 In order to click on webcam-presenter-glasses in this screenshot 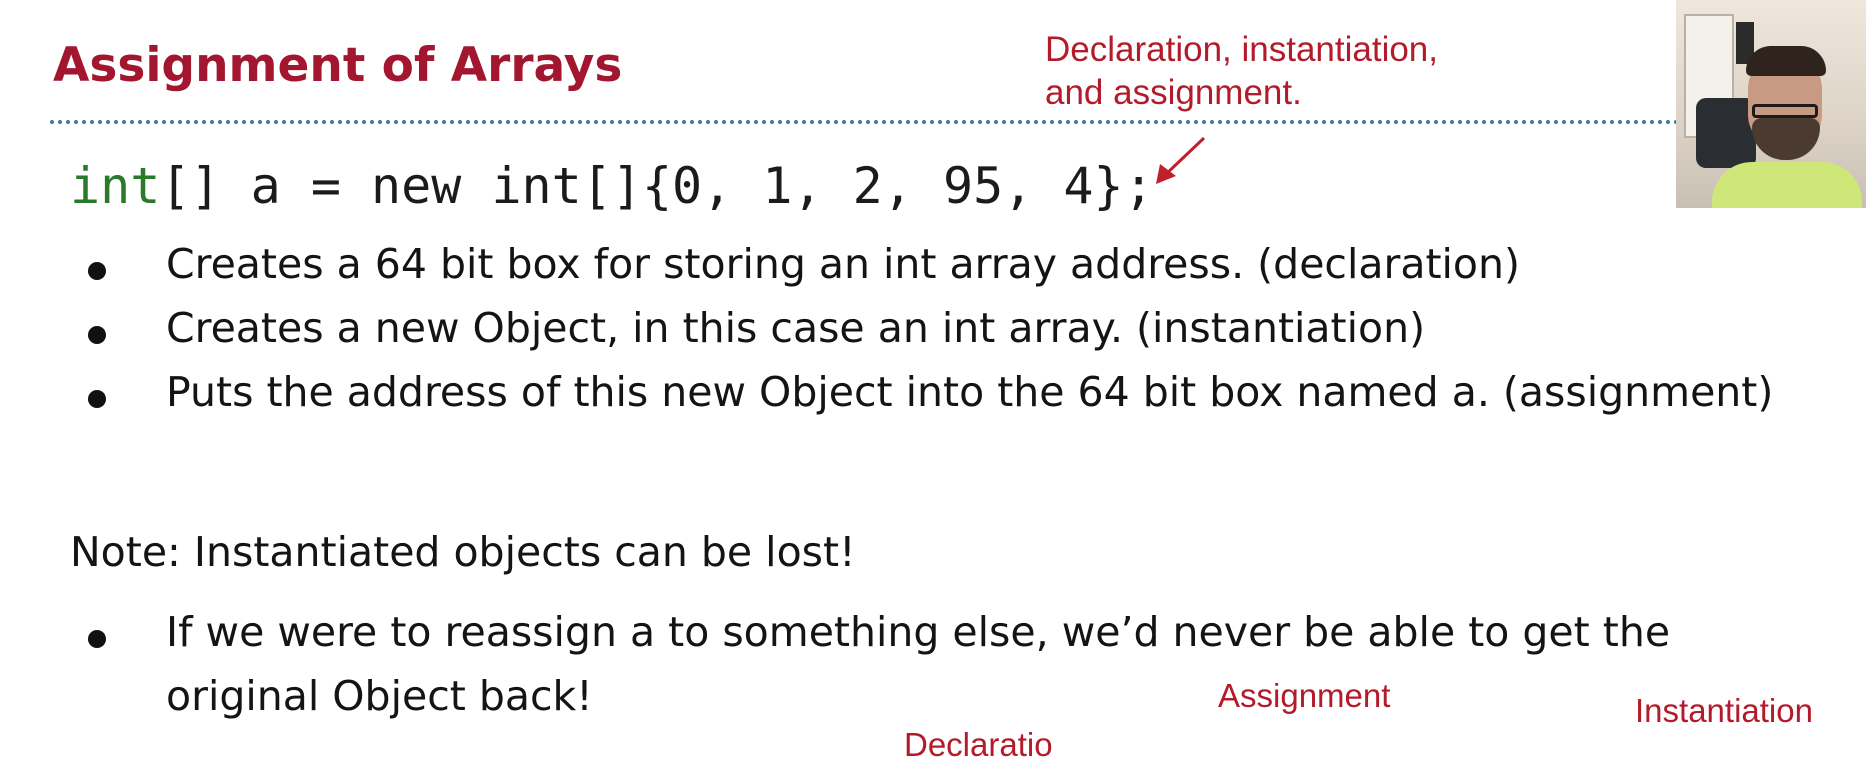, I will do `click(1785, 111)`.